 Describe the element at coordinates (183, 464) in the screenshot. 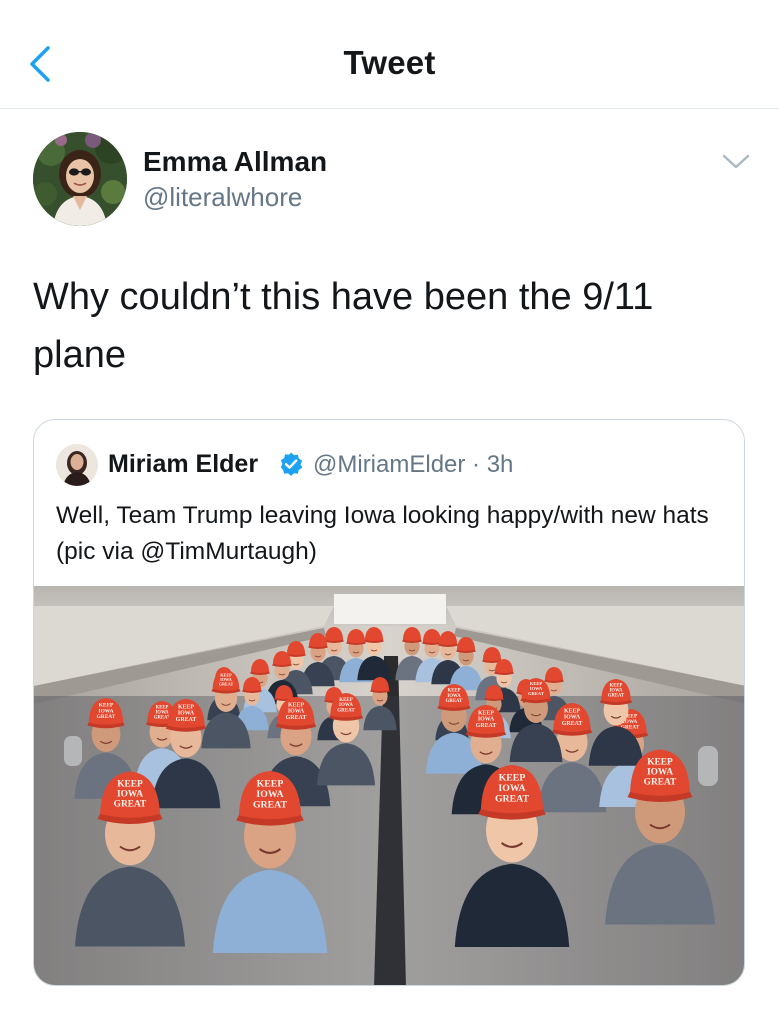

I see `quote-author-name: Miriam Elder` at that location.